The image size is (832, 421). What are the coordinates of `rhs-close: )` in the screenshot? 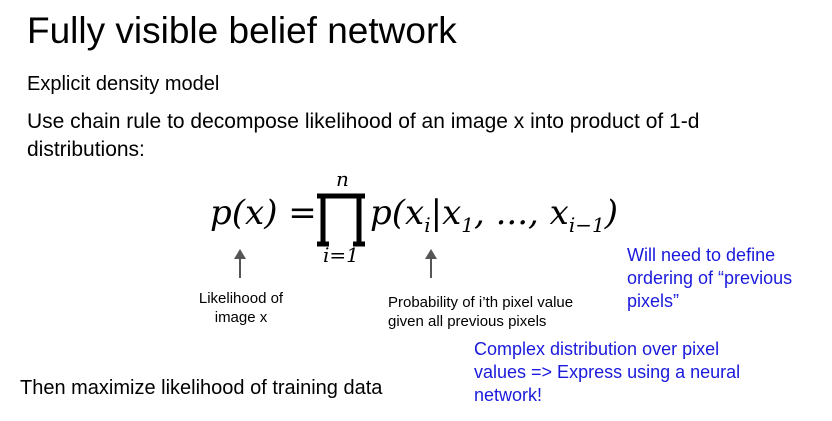 It's located at (611, 213).